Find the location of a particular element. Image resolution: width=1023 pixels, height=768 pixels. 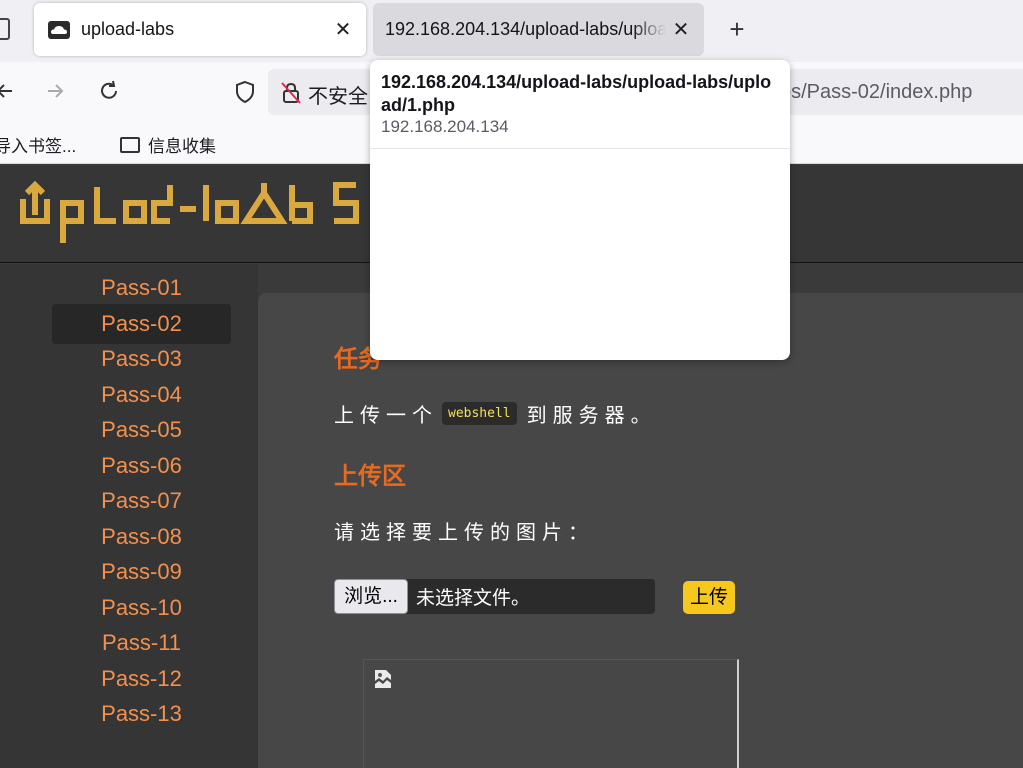

file-input: 浏览... 未选择文件。 is located at coordinates (494, 596).